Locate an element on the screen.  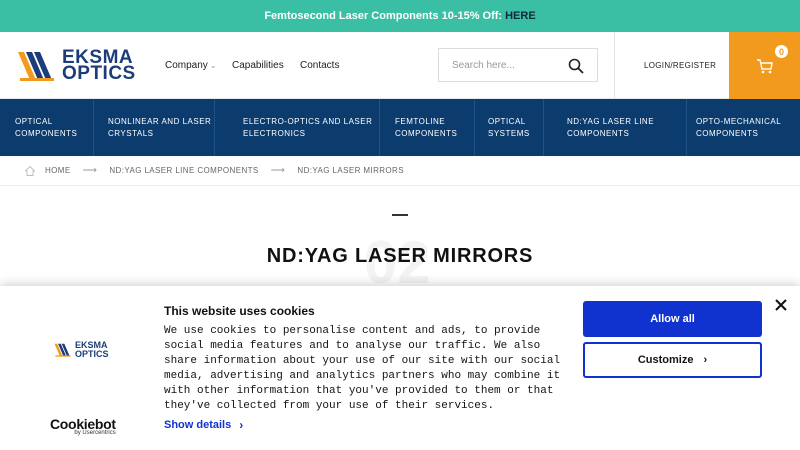
cart-icon is located at coordinates (765, 66).